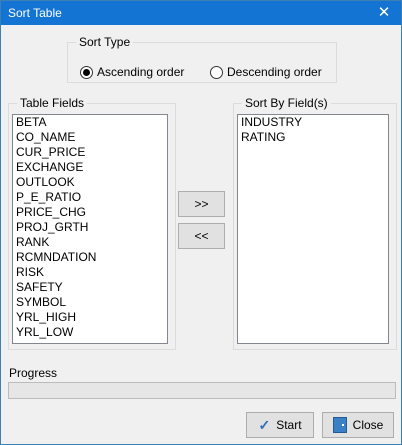  What do you see at coordinates (90, 242) in the screenshot?
I see `list-item: RANK` at bounding box center [90, 242].